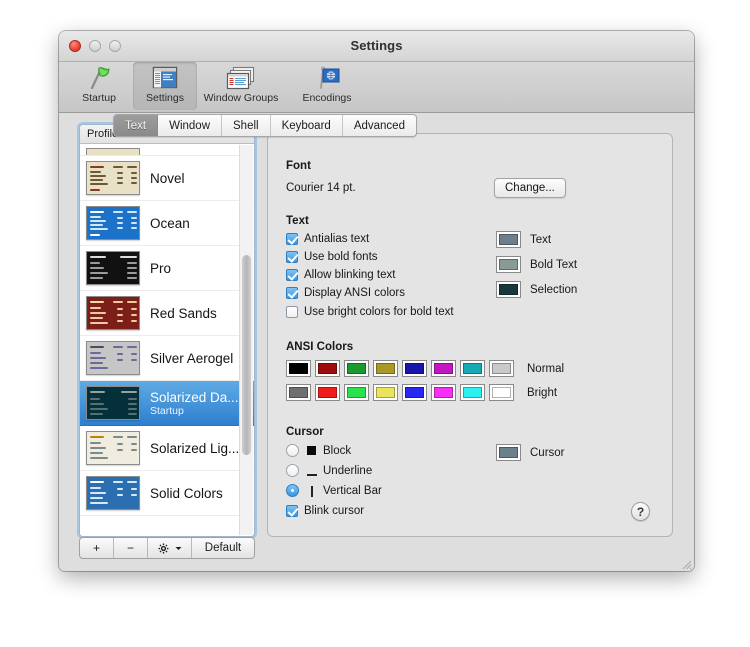 The height and width of the screenshot is (647, 750). I want to click on add-profile-button: +, so click(97, 548).